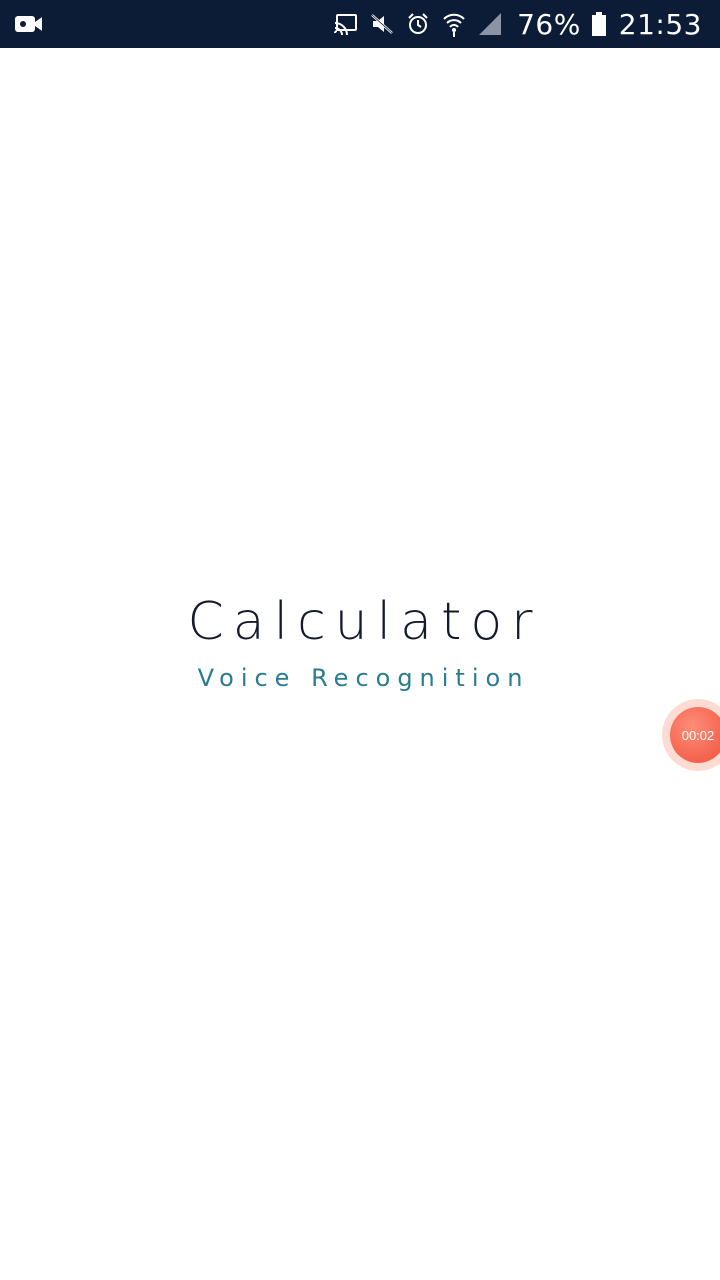 This screenshot has width=720, height=1280. I want to click on status-icons: 76% 21:53, so click(517, 24).